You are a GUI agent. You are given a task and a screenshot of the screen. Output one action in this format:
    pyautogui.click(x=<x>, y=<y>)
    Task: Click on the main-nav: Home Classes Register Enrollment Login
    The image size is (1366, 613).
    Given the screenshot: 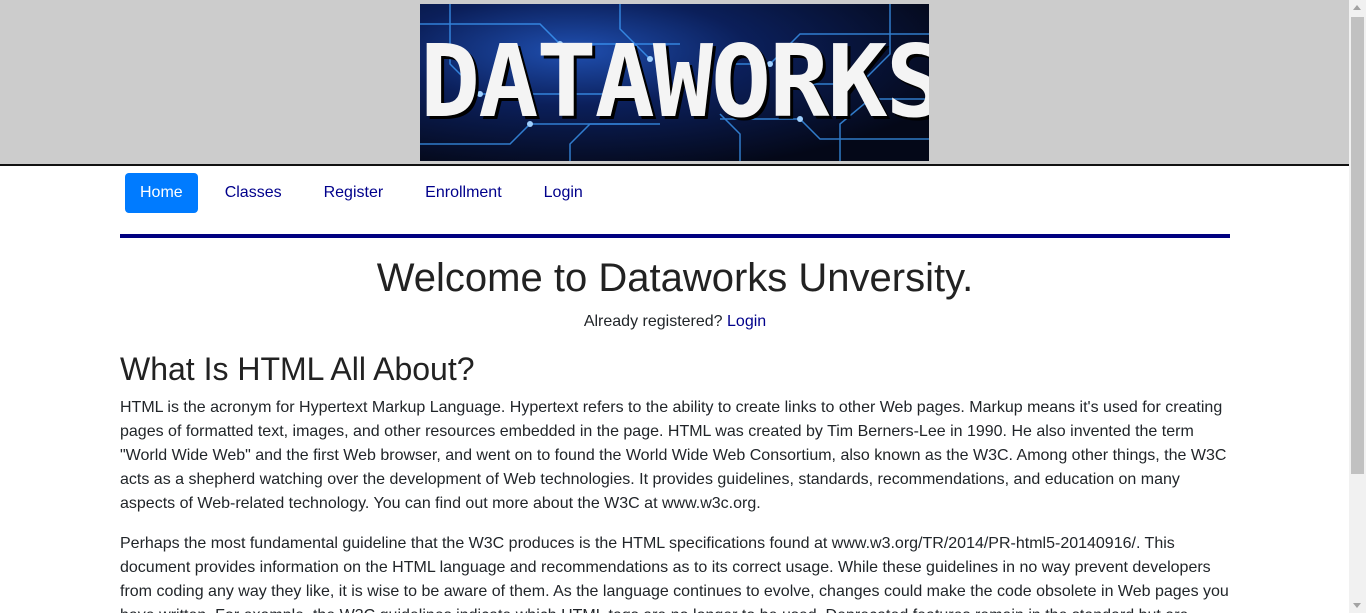 What is the action you would take?
    pyautogui.click(x=367, y=193)
    